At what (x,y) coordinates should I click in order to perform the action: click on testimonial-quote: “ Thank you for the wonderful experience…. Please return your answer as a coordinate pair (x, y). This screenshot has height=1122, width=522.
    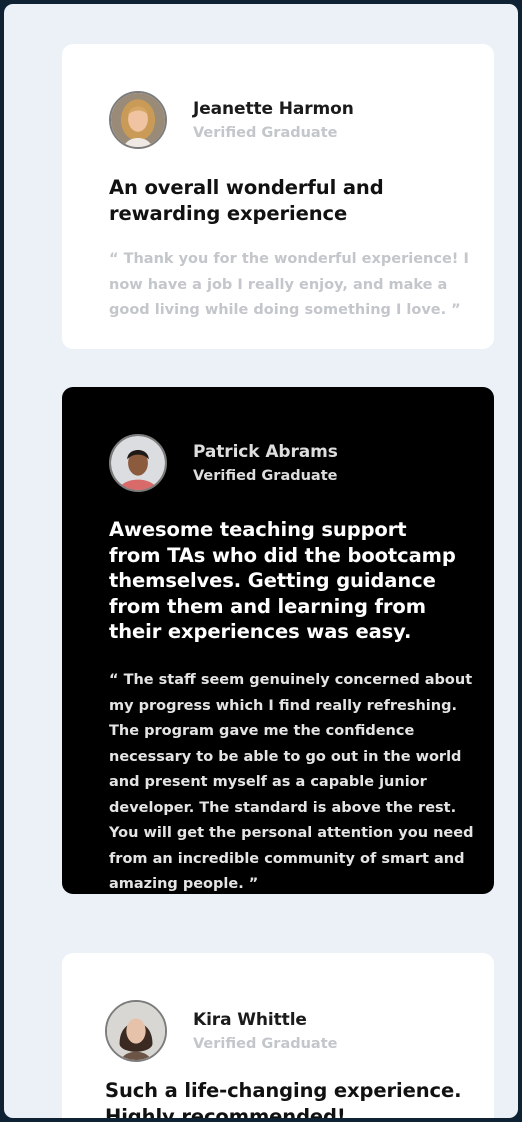
    Looking at the image, I should click on (289, 284).